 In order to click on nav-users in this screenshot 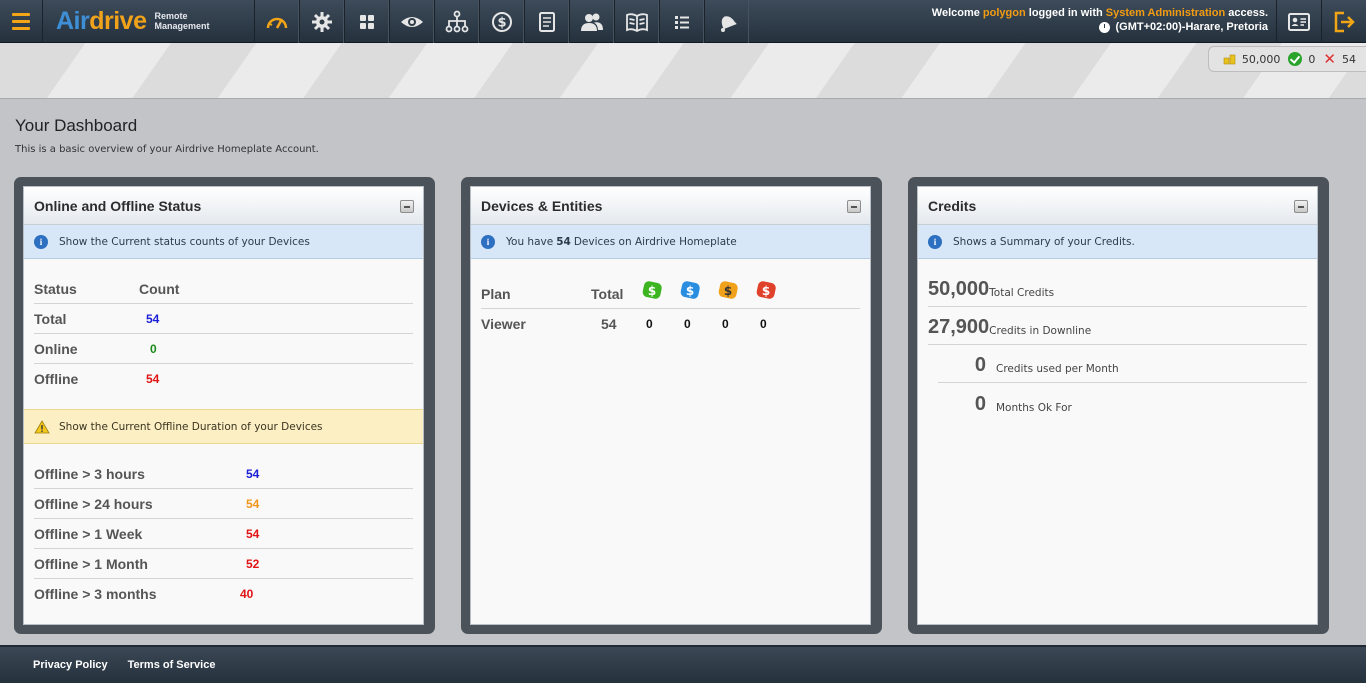, I will do `click(591, 21)`.